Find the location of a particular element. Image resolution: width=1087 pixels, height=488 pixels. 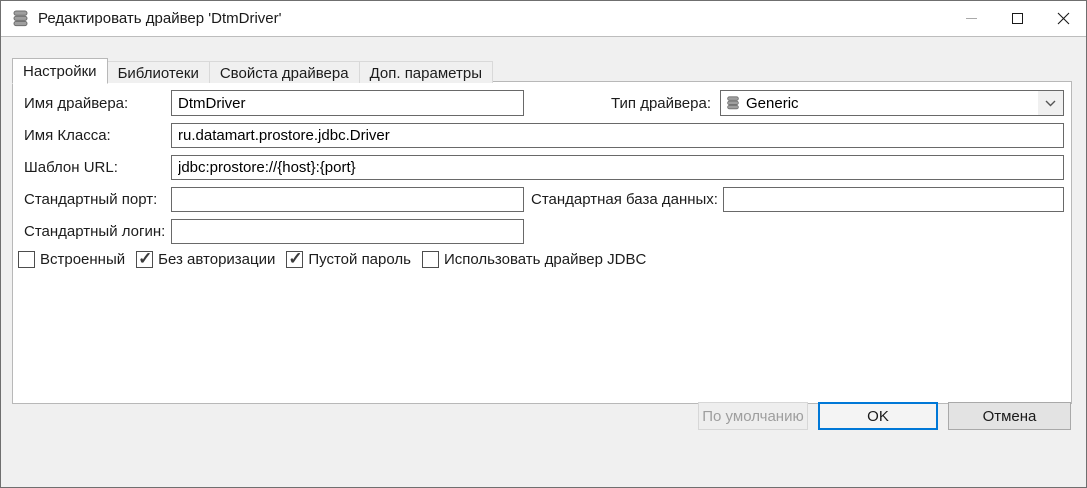

minimize-button is located at coordinates (971, 18).